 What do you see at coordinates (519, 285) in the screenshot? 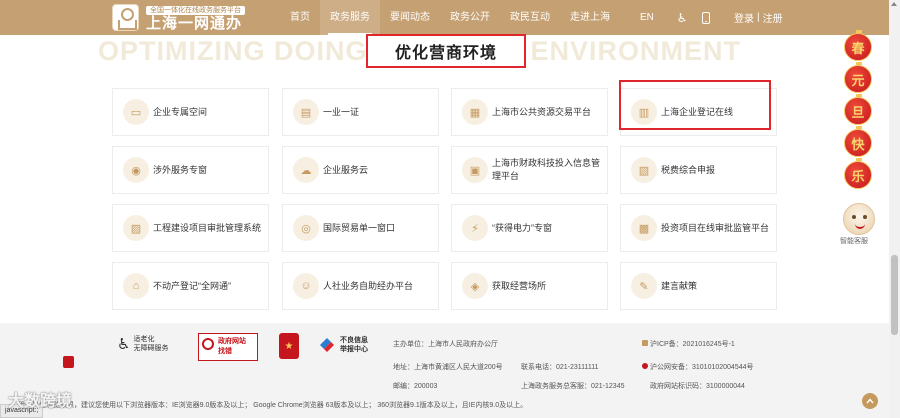
I see `service-card-label: 获取经营场所` at bounding box center [519, 285].